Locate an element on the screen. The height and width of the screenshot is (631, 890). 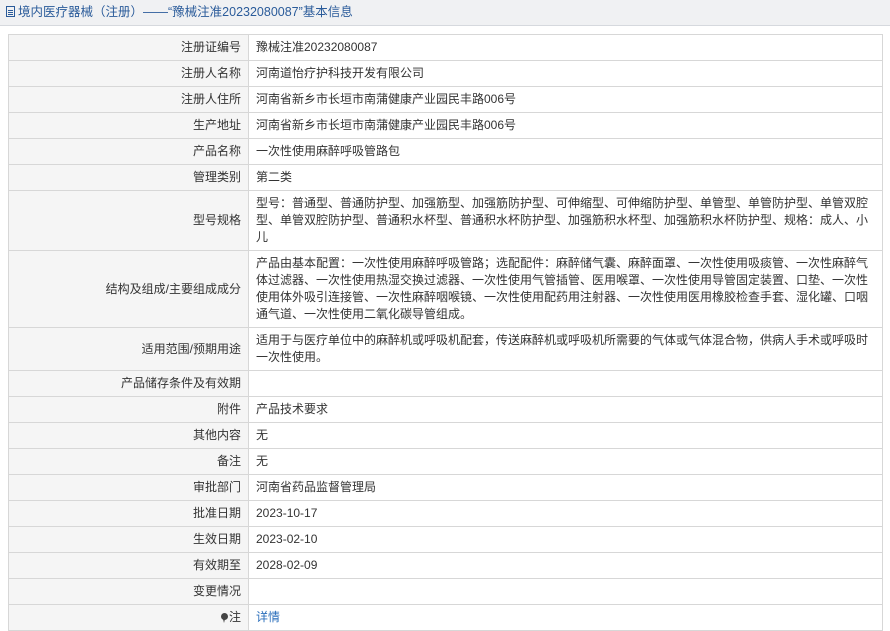
field-label: 审批部门 is located at coordinates (128, 487).